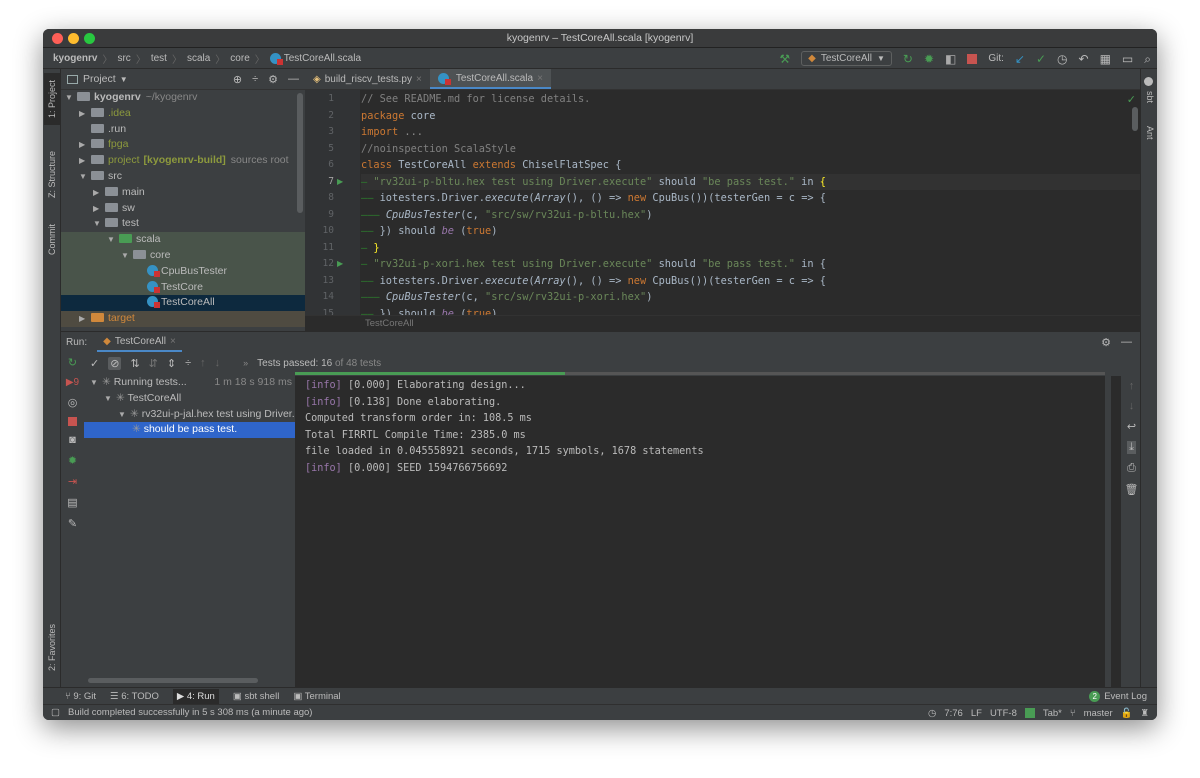 The height and width of the screenshot is (778, 1200). What do you see at coordinates (134, 696) in the screenshot?
I see `tool-tab-todo: ☰ 6: TODO` at bounding box center [134, 696].